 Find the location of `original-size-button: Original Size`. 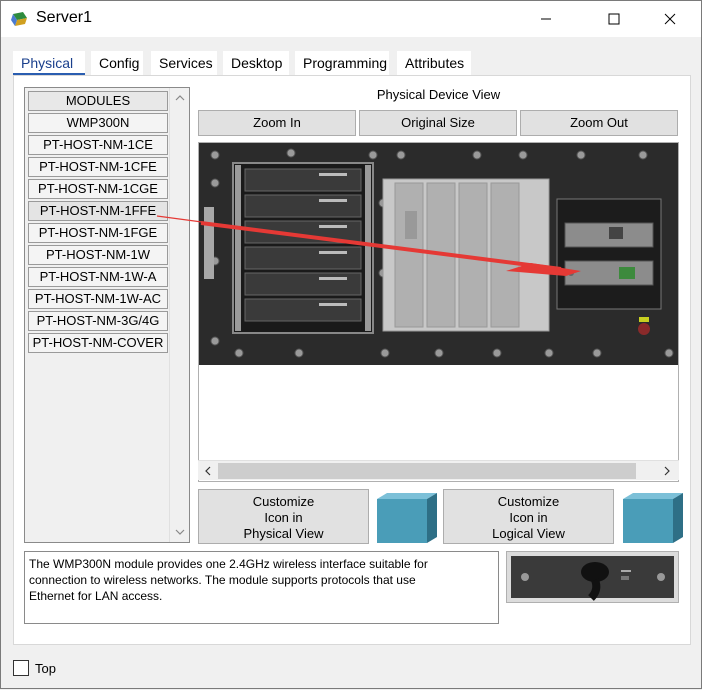

original-size-button: Original Size is located at coordinates (438, 123).